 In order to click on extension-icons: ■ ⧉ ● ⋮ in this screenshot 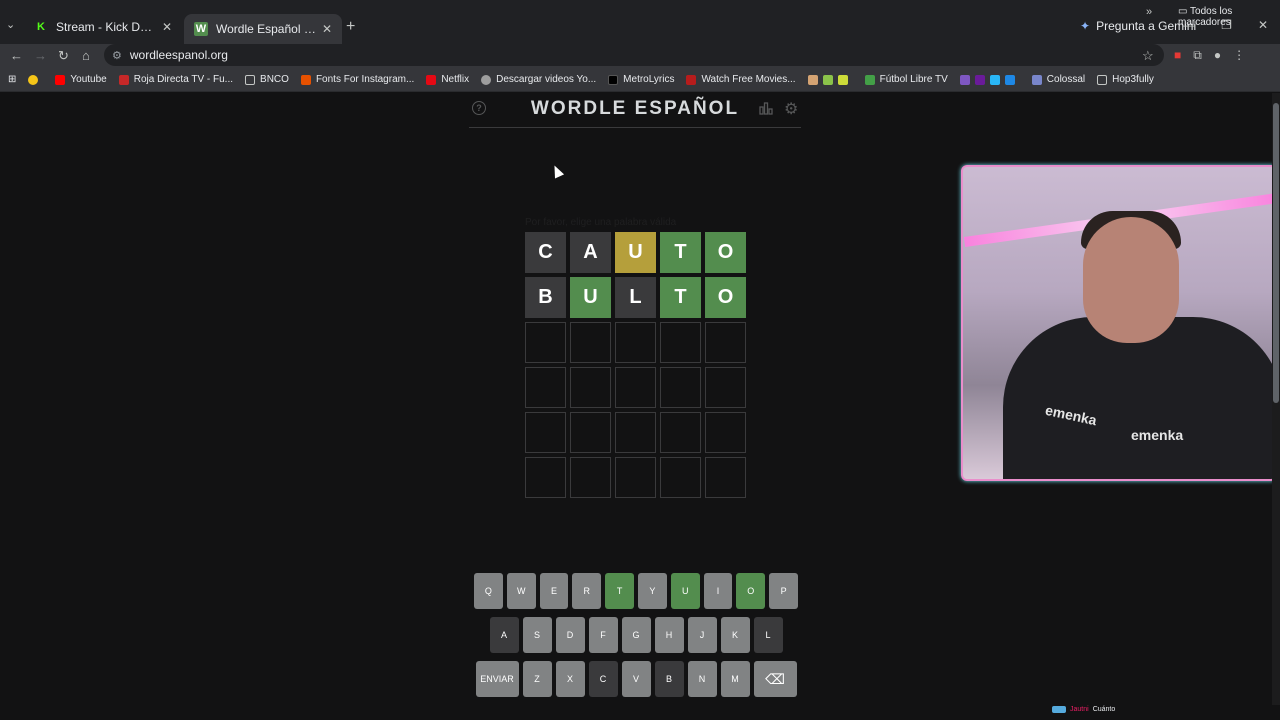, I will do `click(1209, 55)`.